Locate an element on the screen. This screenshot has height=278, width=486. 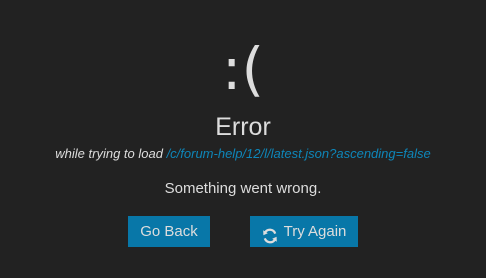
error-description-prefix: while trying to load is located at coordinates (111, 153).